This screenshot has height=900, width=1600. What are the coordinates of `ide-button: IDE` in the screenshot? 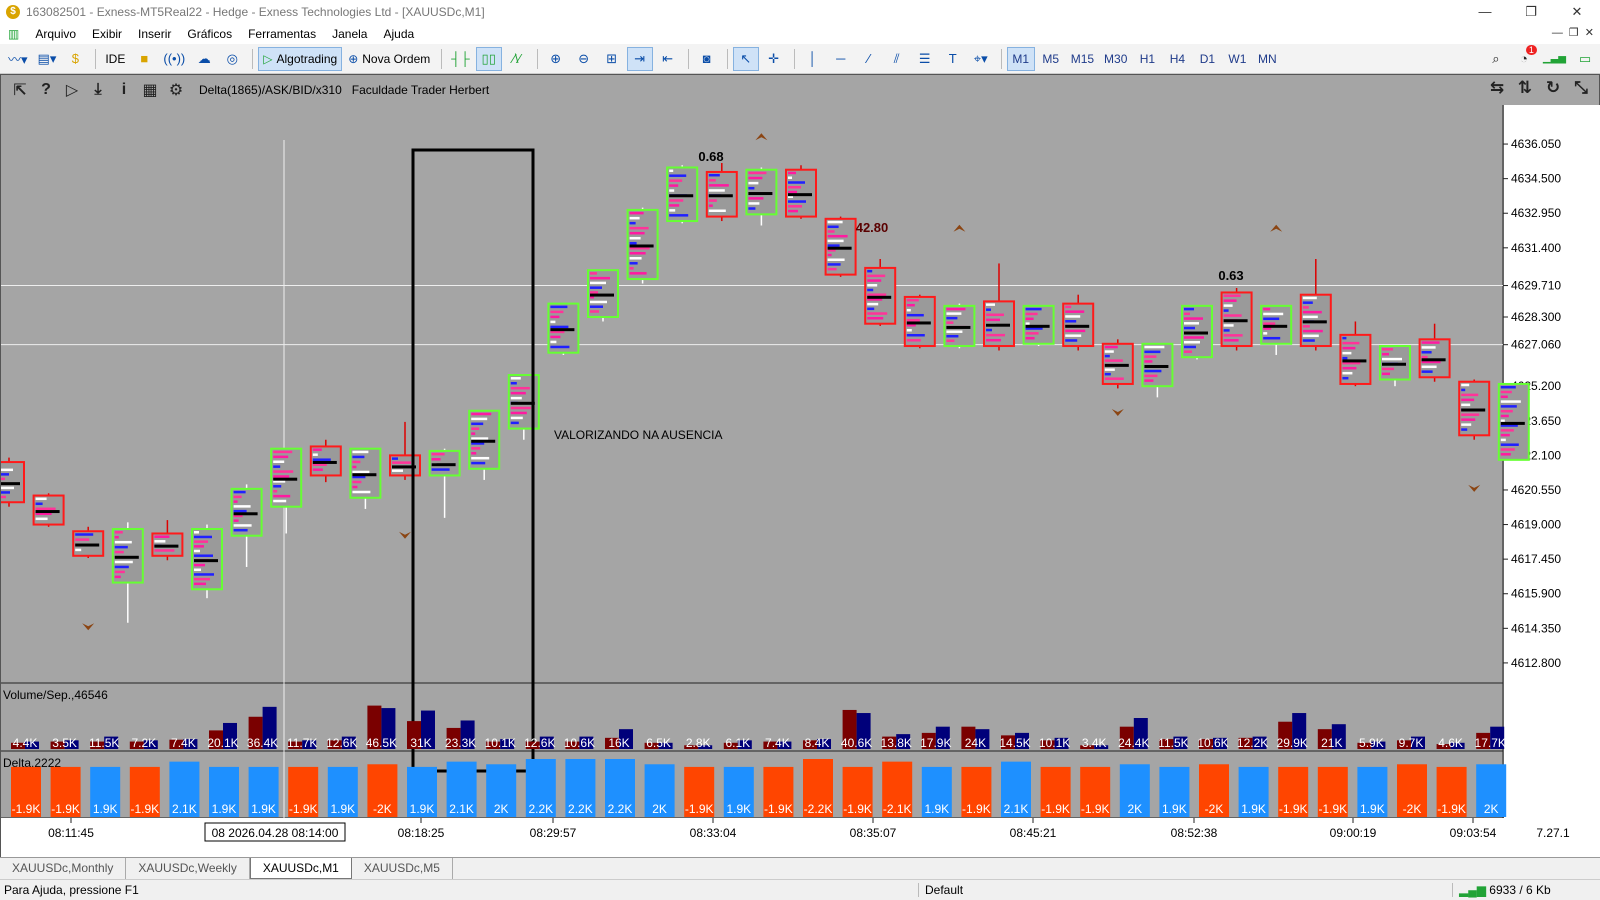 It's located at (115, 59).